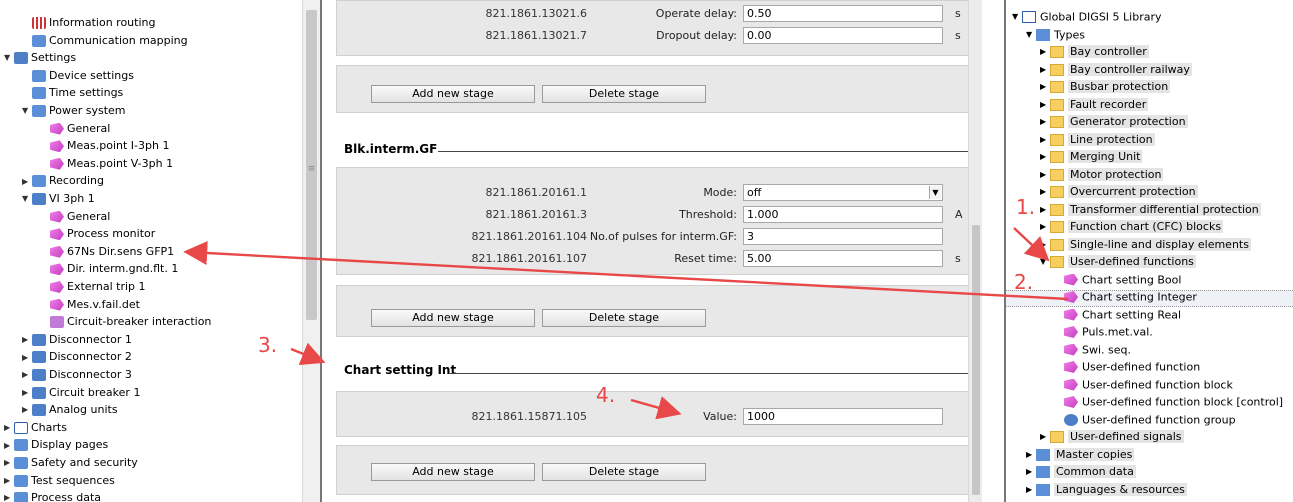 This screenshot has width=1293, height=502. What do you see at coordinates (1081, 472) in the screenshot?
I see `library-item: ▶ Common data` at bounding box center [1081, 472].